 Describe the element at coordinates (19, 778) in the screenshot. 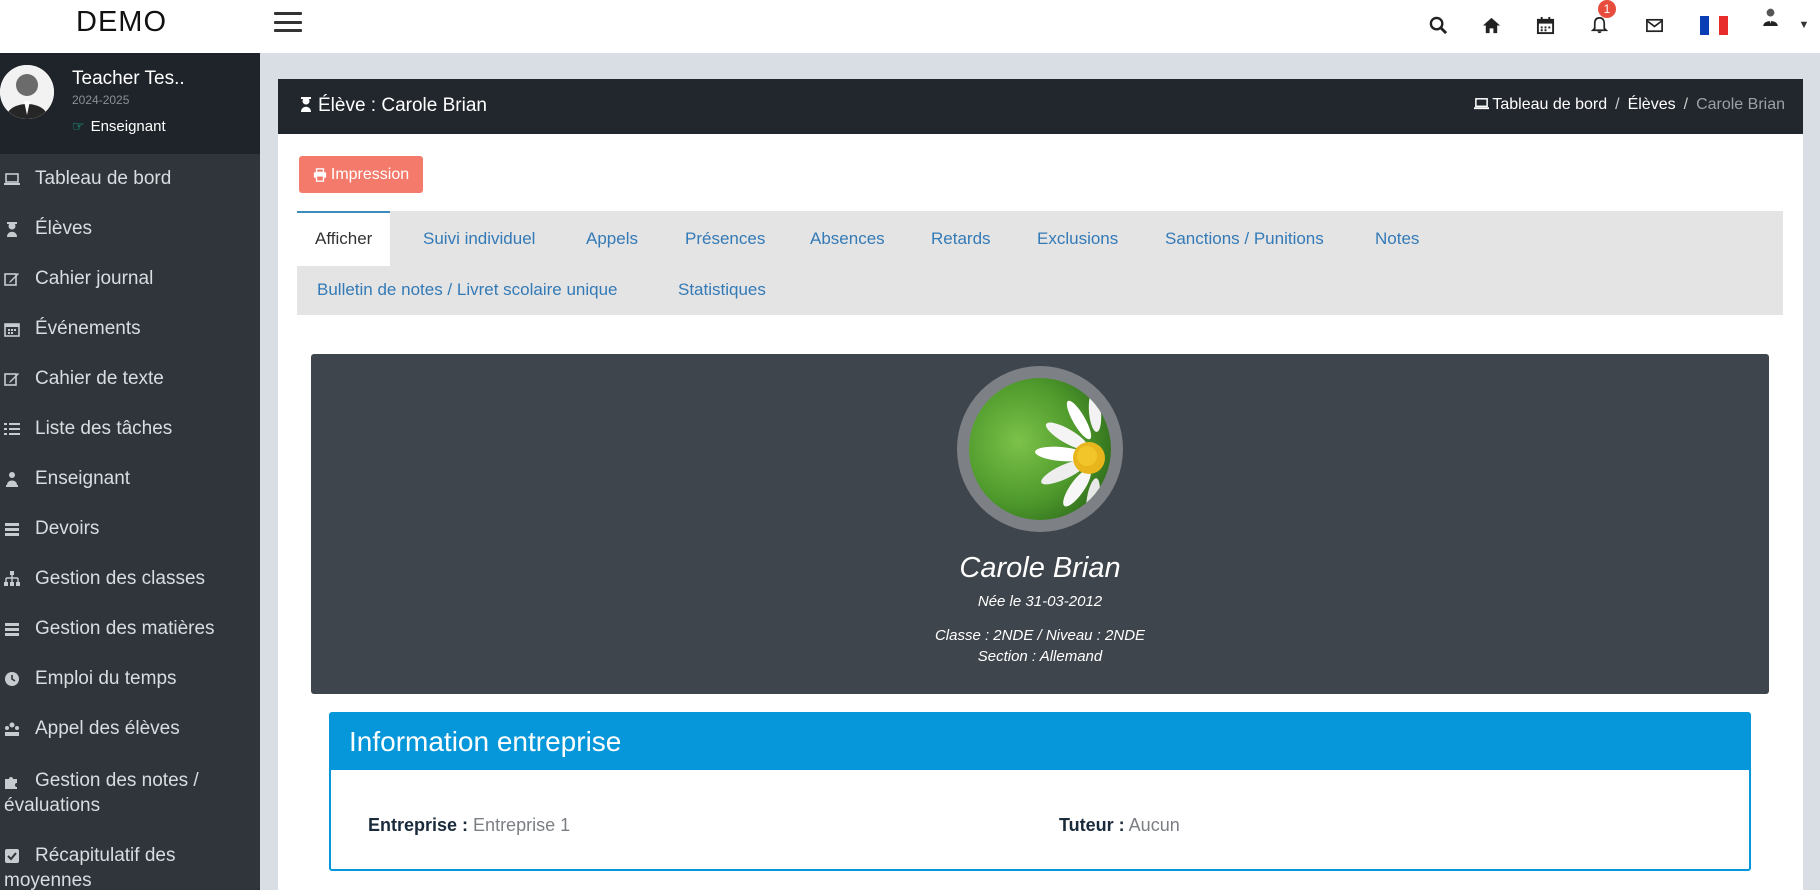

I see `puzzle-icon` at that location.